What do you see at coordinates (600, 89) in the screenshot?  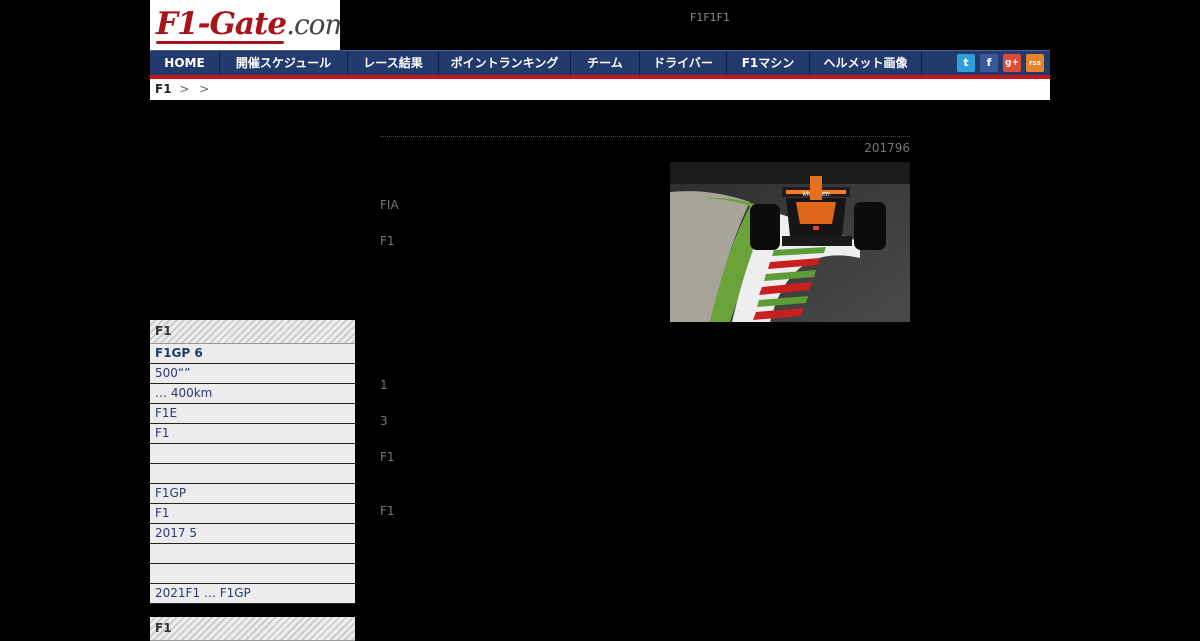 I see `breadcrumb: F1 > >` at bounding box center [600, 89].